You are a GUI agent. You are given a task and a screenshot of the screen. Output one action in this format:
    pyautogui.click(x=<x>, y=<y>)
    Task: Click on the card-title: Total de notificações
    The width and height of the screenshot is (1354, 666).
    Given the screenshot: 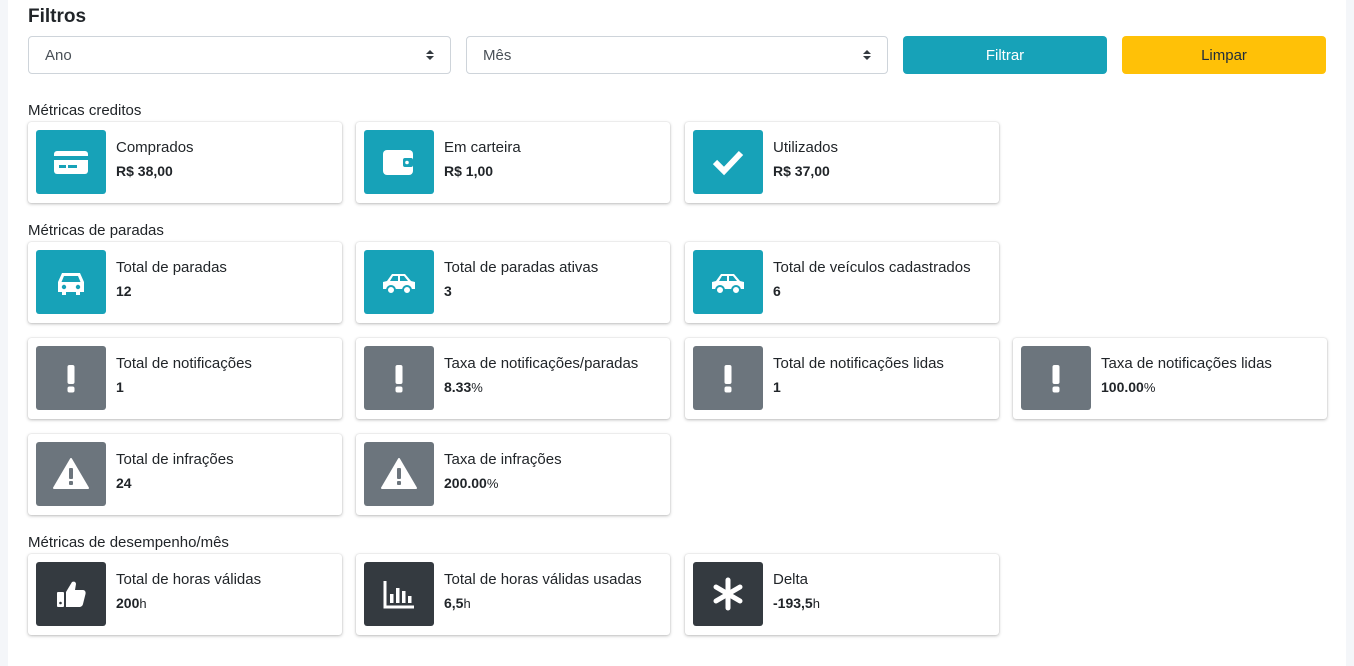 What is the action you would take?
    pyautogui.click(x=184, y=363)
    